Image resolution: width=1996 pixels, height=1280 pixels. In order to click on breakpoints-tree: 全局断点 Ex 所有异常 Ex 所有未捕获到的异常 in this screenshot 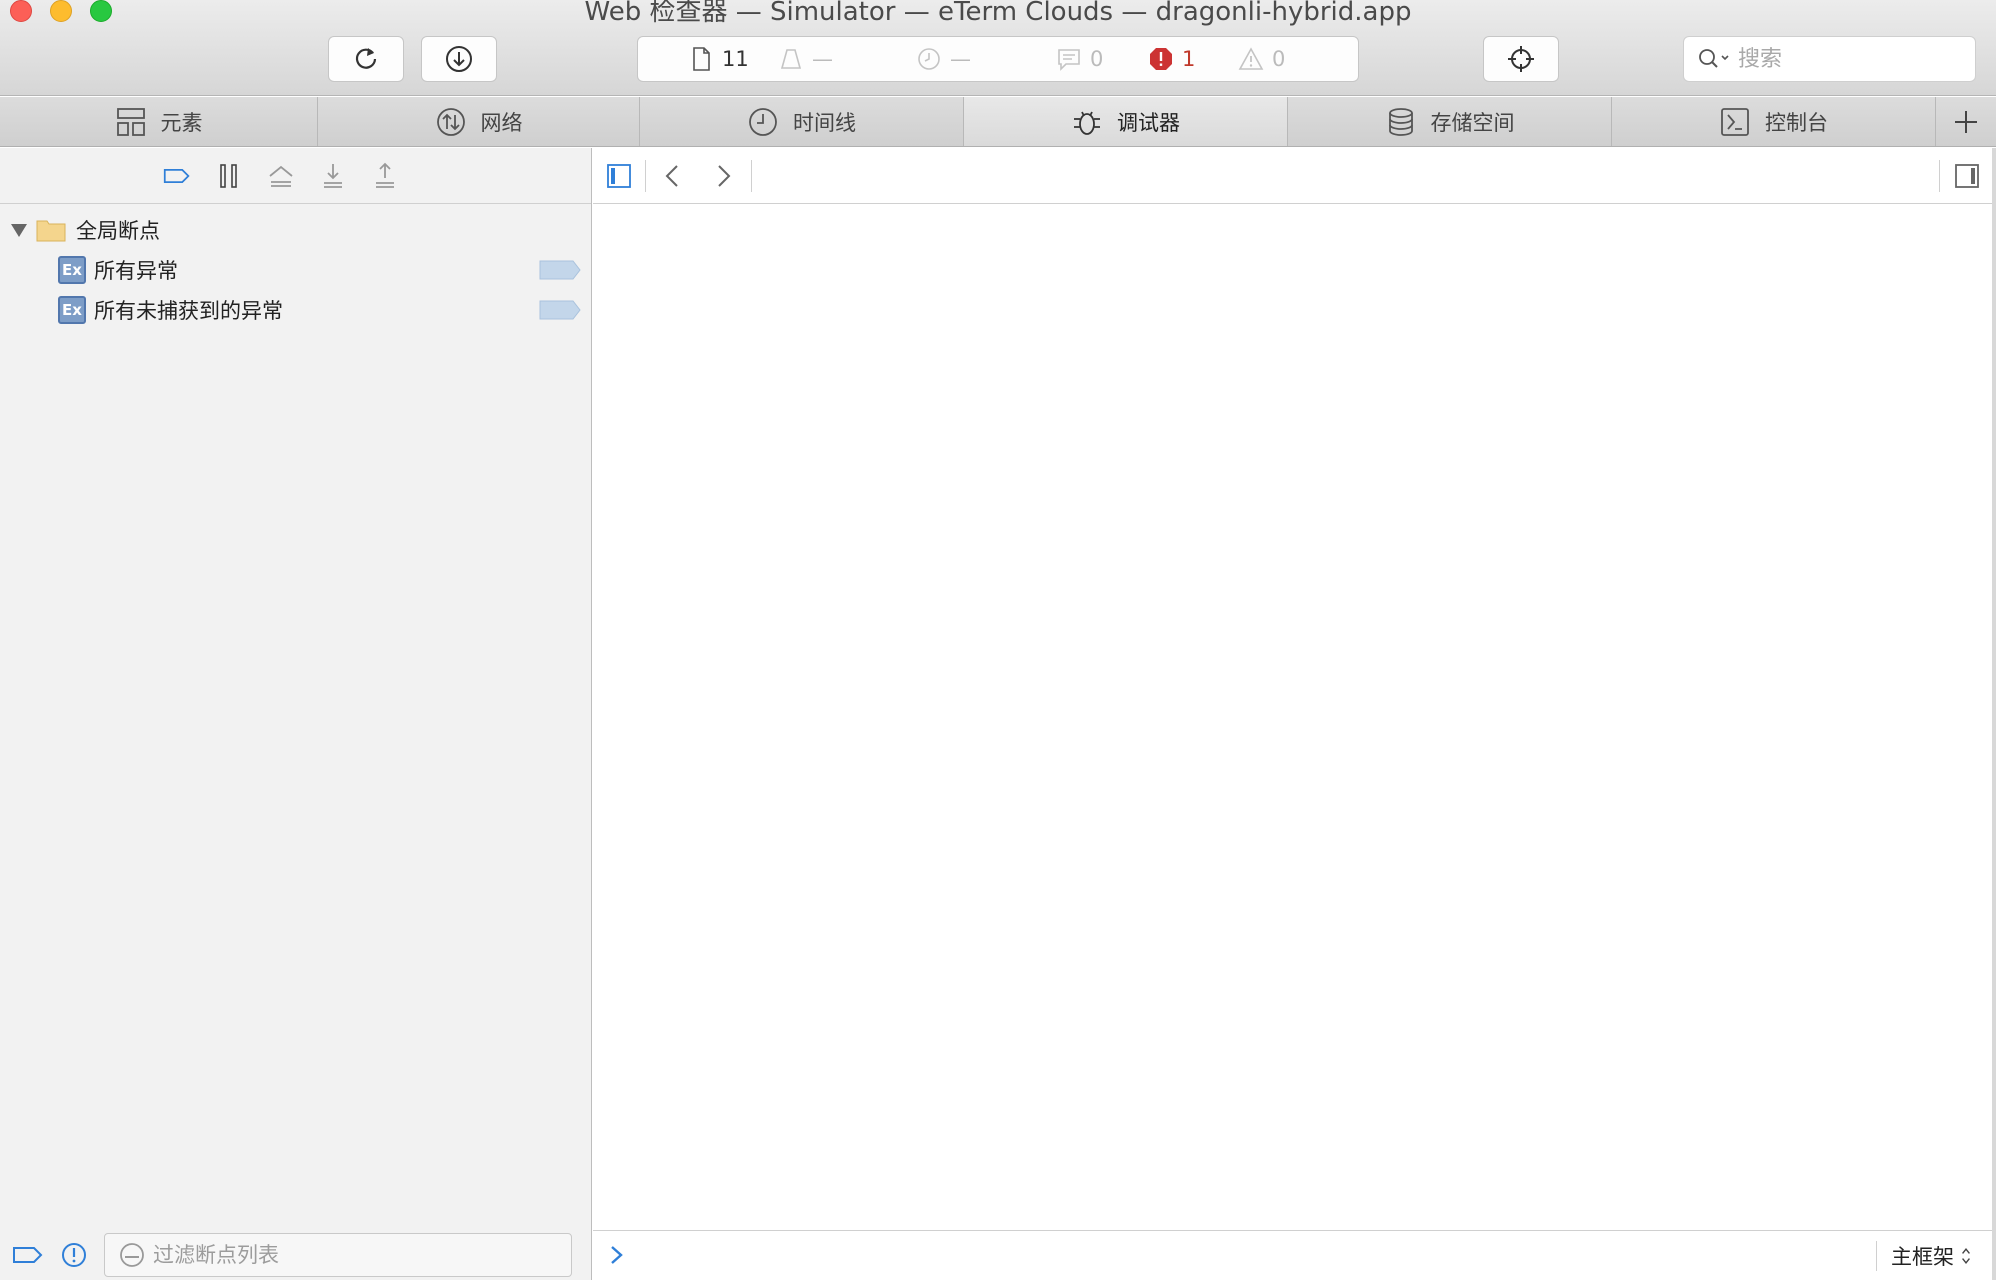, I will do `click(295, 267)`.